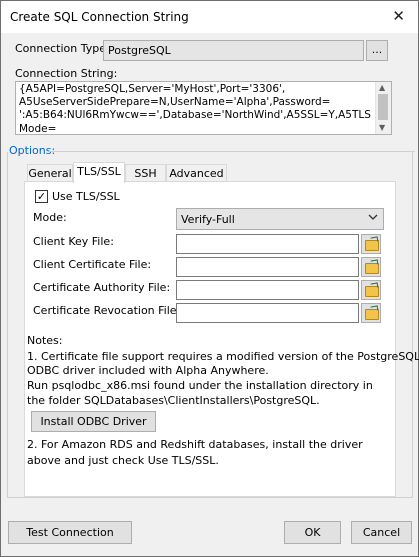 The height and width of the screenshot is (557, 419). I want to click on certificate-revocation-input, so click(267, 313).